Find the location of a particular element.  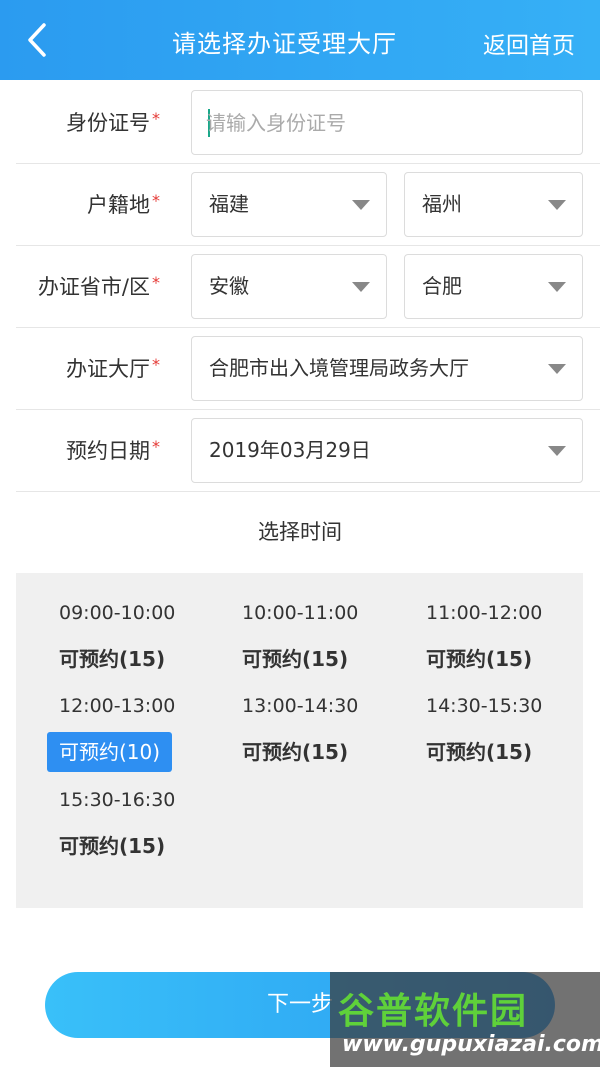

date-row: 预约日期 * 2019年03月29日 is located at coordinates (308, 451).